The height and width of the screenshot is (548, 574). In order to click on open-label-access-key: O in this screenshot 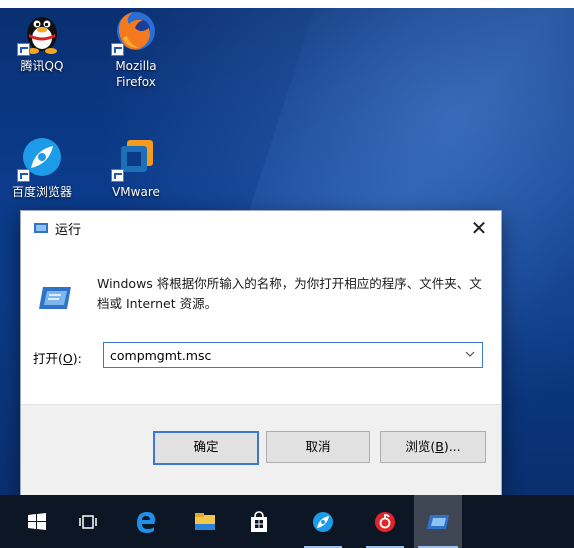, I will do `click(67, 358)`.